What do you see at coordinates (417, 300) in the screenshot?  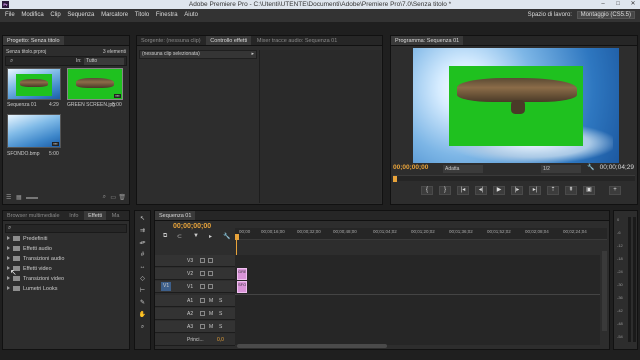 I see `track-area` at bounding box center [417, 300].